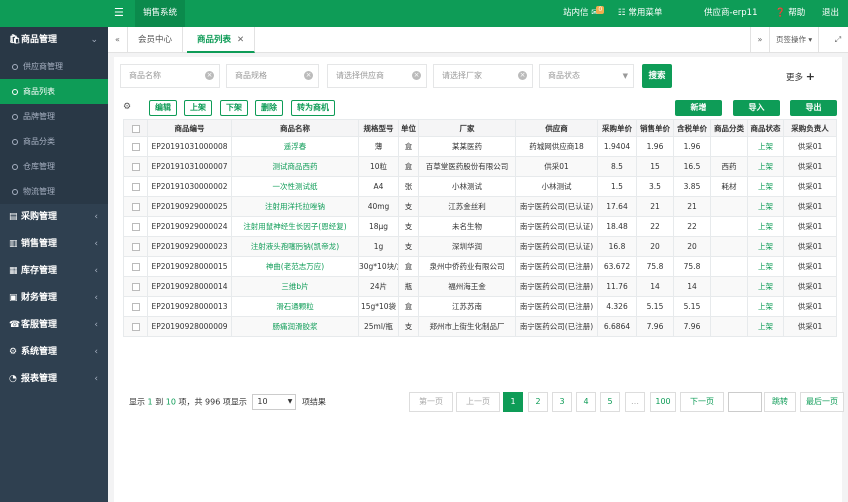 The width and height of the screenshot is (848, 502). What do you see at coordinates (135, 128) in the screenshot?
I see `select-all-checkbox` at bounding box center [135, 128].